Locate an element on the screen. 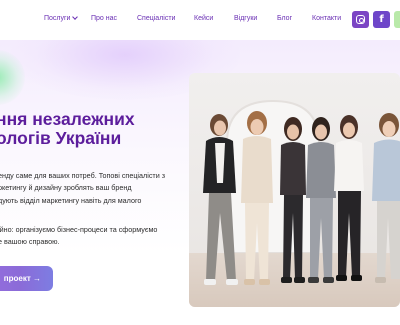 The width and height of the screenshot is (400, 325). nav-item-blog: Блог is located at coordinates (284, 18).